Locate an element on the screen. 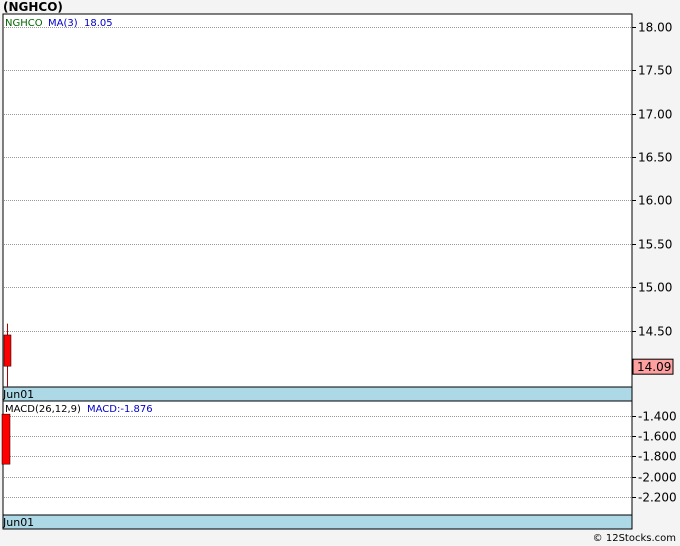  legend-ma-value: 18.05 is located at coordinates (98, 23).